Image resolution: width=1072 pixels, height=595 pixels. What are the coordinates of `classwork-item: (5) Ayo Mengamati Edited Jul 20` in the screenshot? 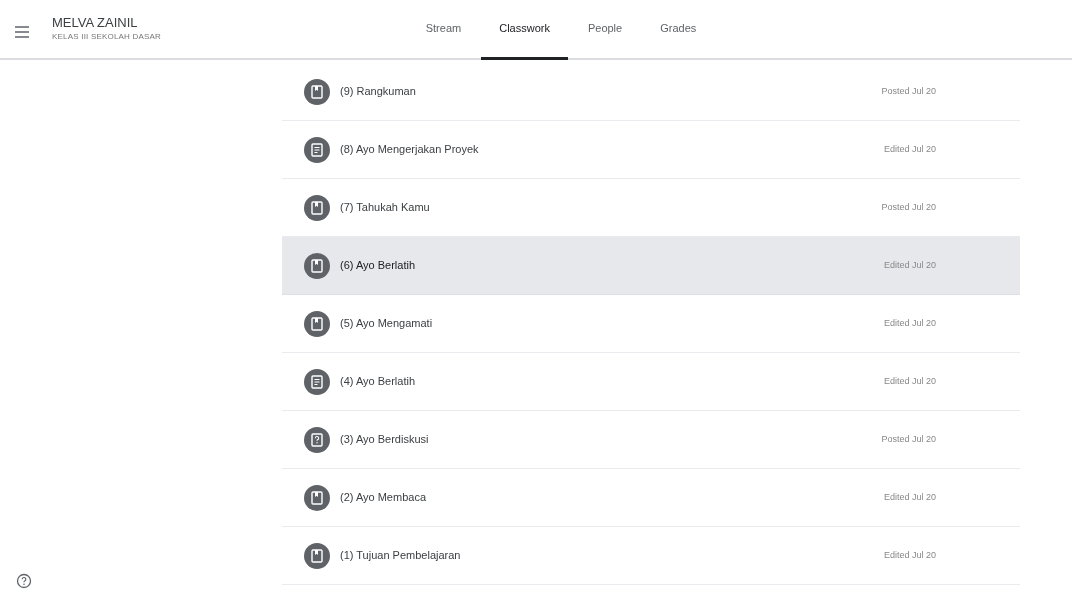 It's located at (651, 324).